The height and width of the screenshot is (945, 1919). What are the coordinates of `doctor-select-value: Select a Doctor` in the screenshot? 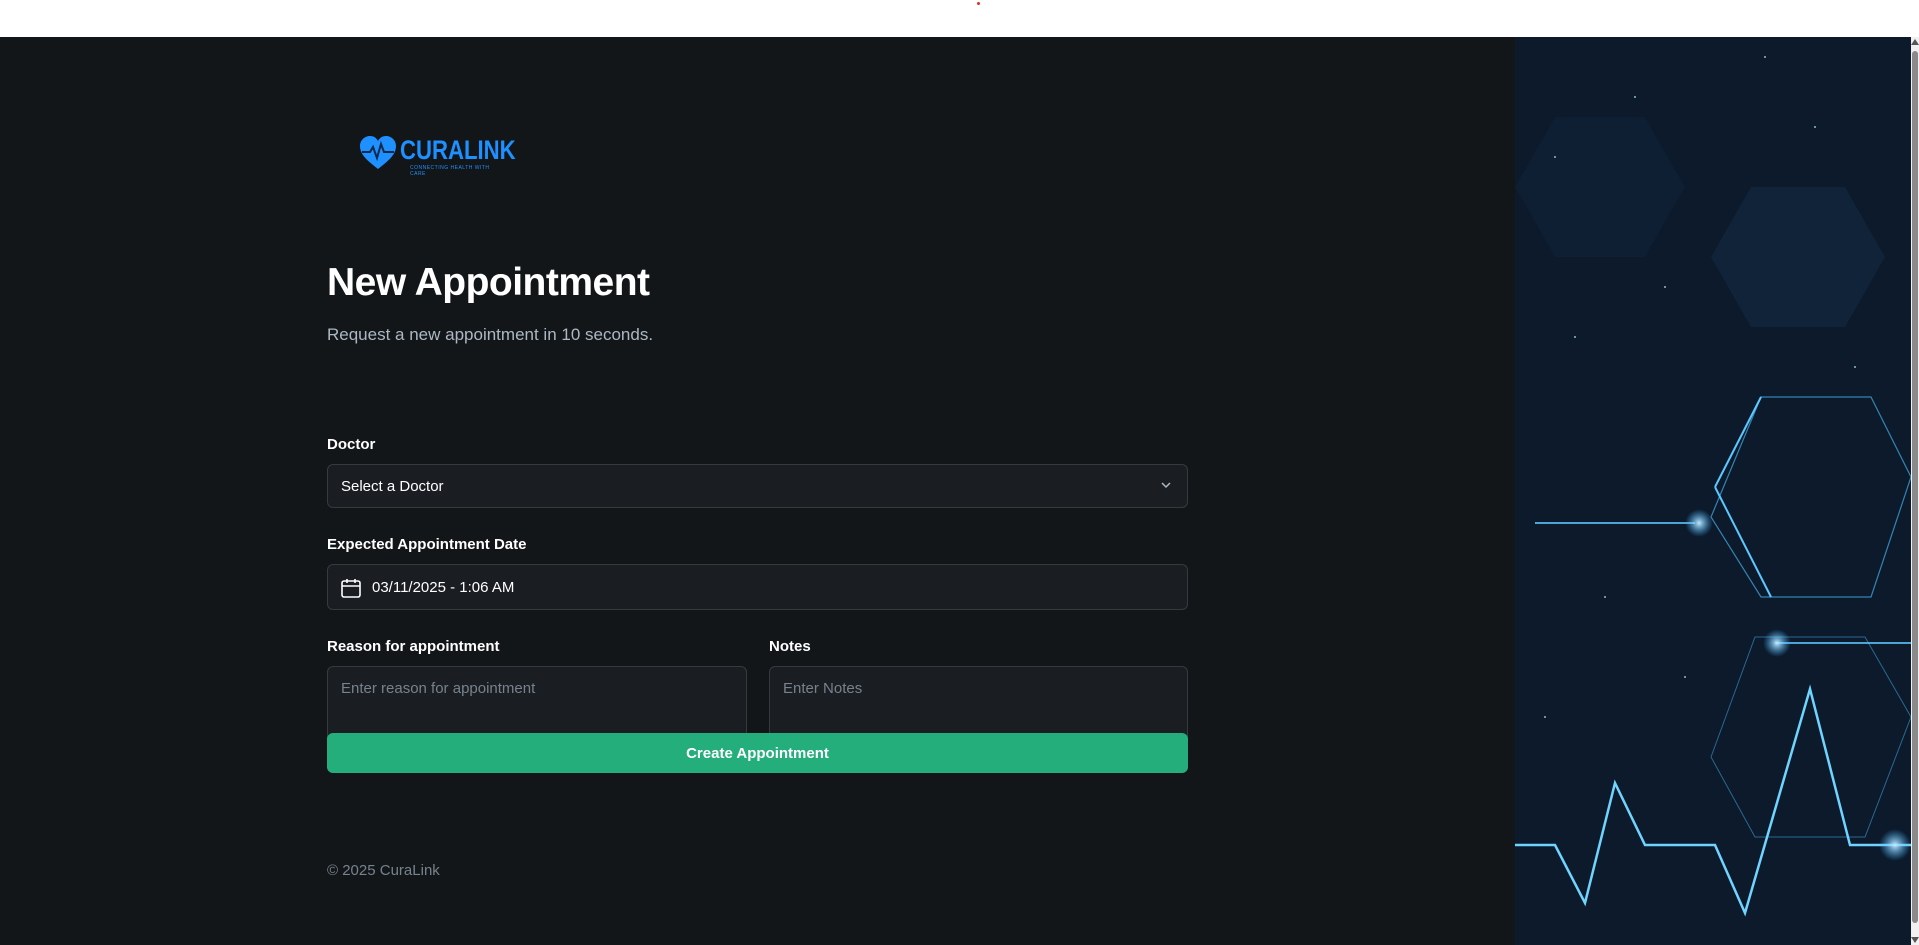 It's located at (392, 486).